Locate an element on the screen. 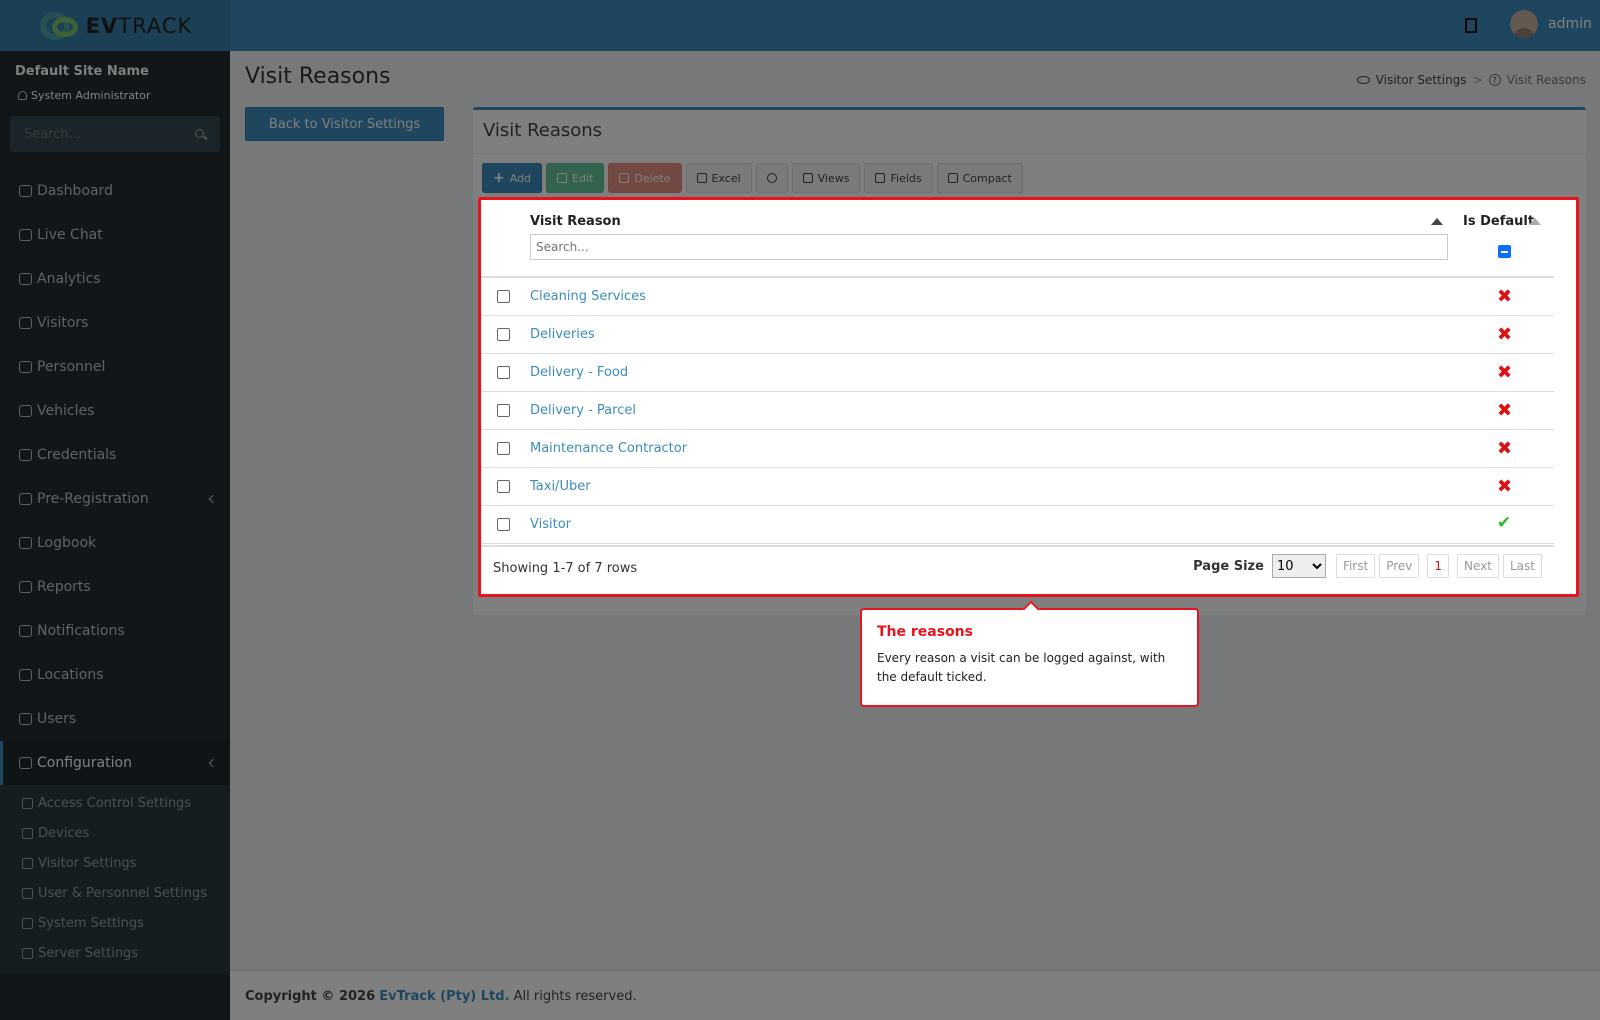 This screenshot has width=1600, height=1020. visit-reason-link: Delivery - Parcel is located at coordinates (583, 410).